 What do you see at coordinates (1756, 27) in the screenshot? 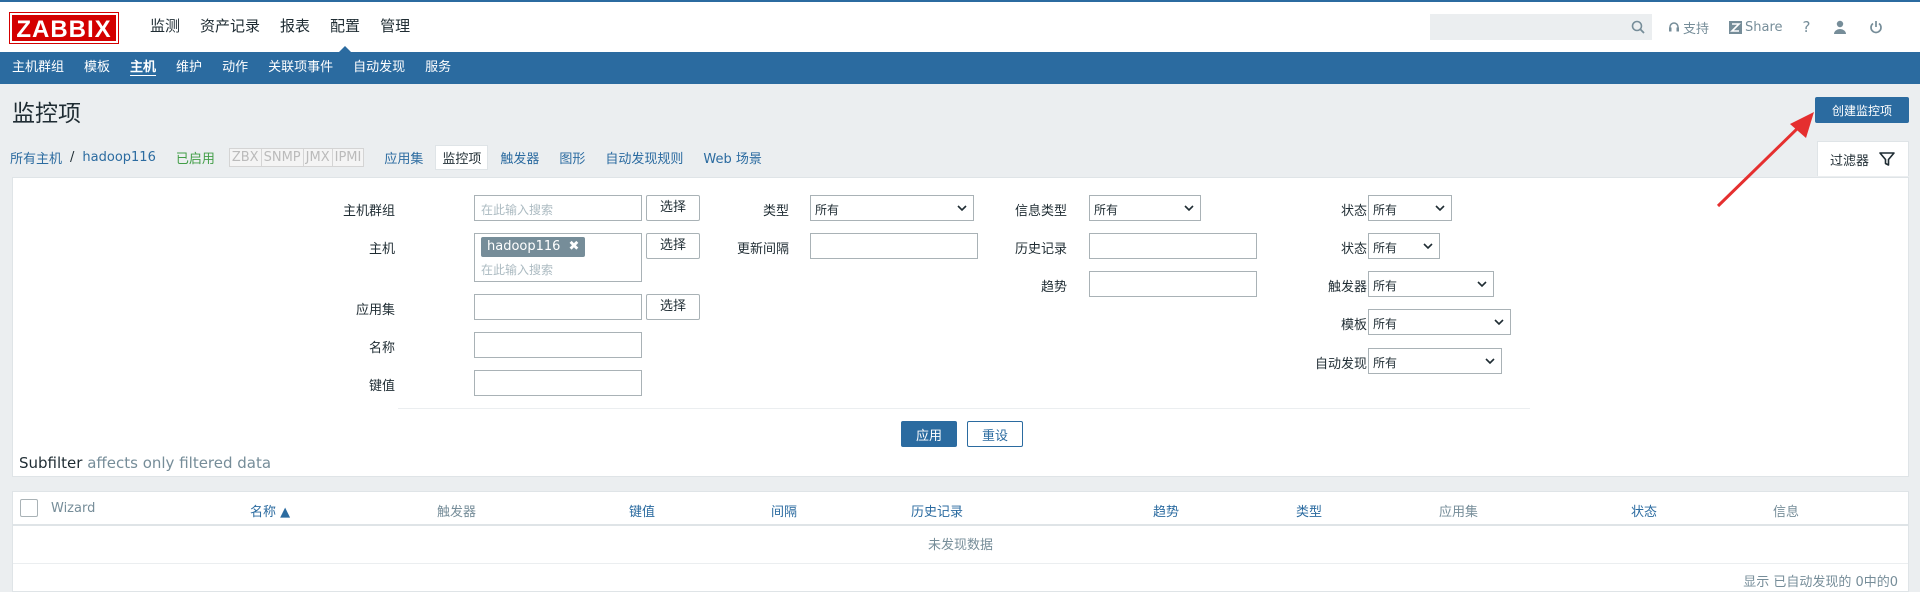
I see `share-link: Share` at bounding box center [1756, 27].